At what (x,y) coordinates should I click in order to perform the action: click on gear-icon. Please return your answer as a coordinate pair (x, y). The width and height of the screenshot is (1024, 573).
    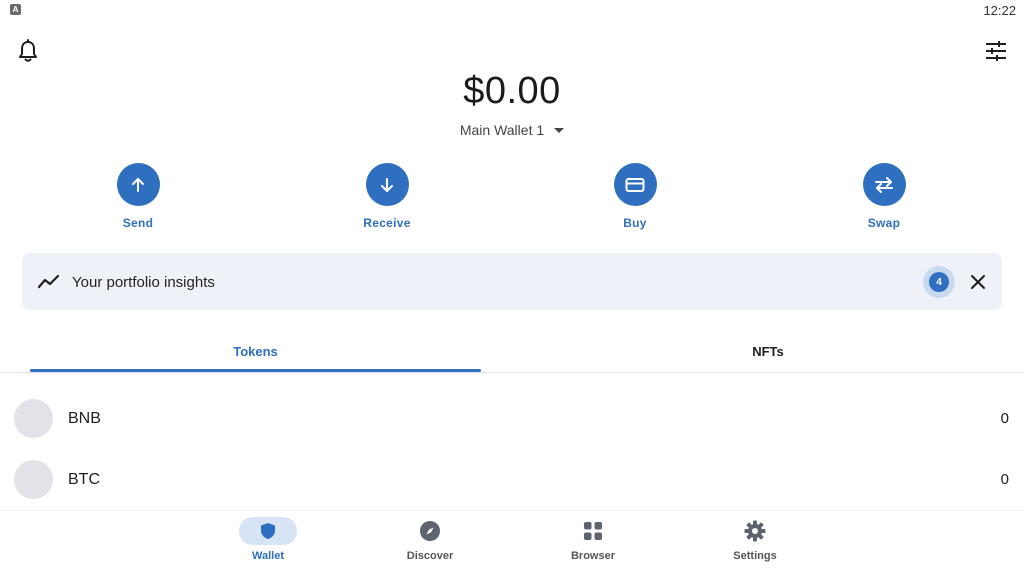
    Looking at the image, I should click on (755, 531).